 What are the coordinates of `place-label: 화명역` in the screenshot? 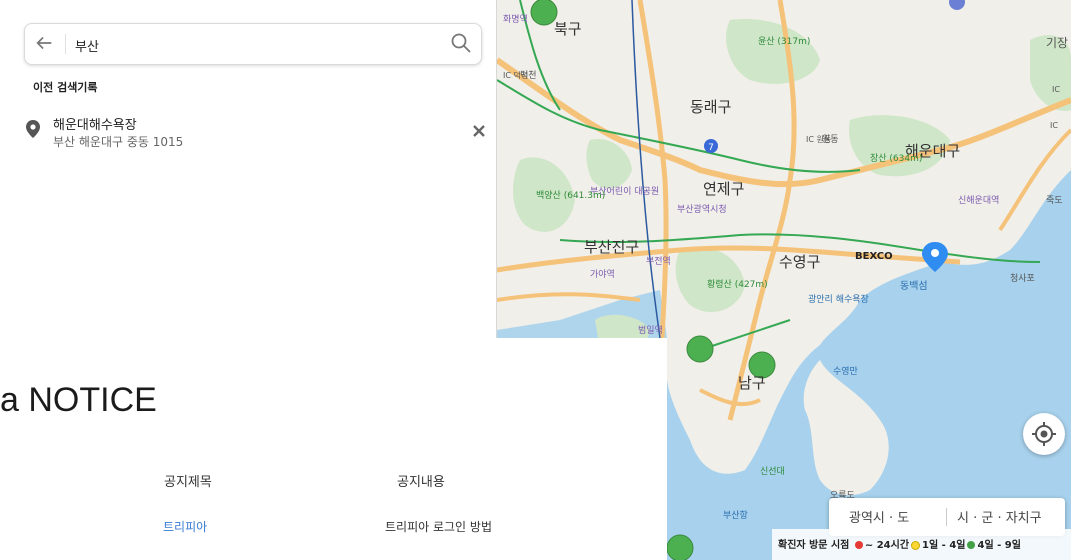 It's located at (515, 19).